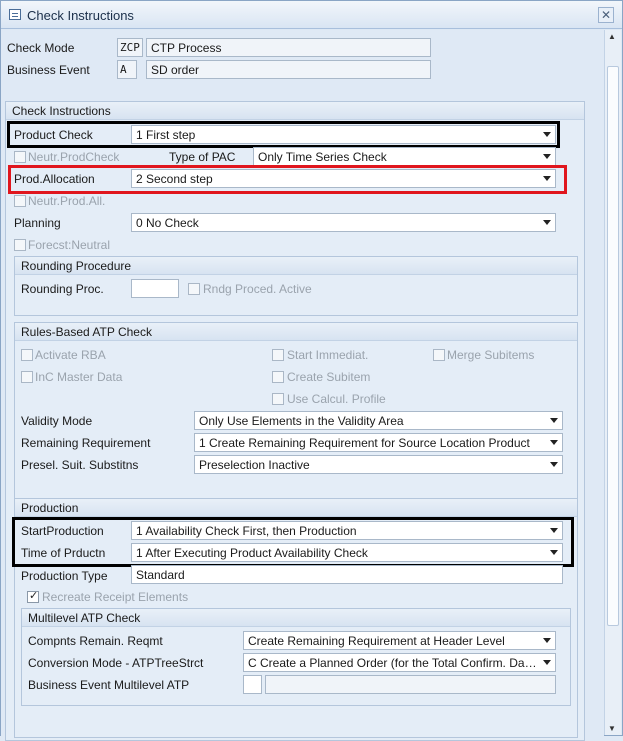 This screenshot has width=623, height=741. Describe the element at coordinates (287, 179) in the screenshot. I see `highlight-box-prod-allocation` at that location.